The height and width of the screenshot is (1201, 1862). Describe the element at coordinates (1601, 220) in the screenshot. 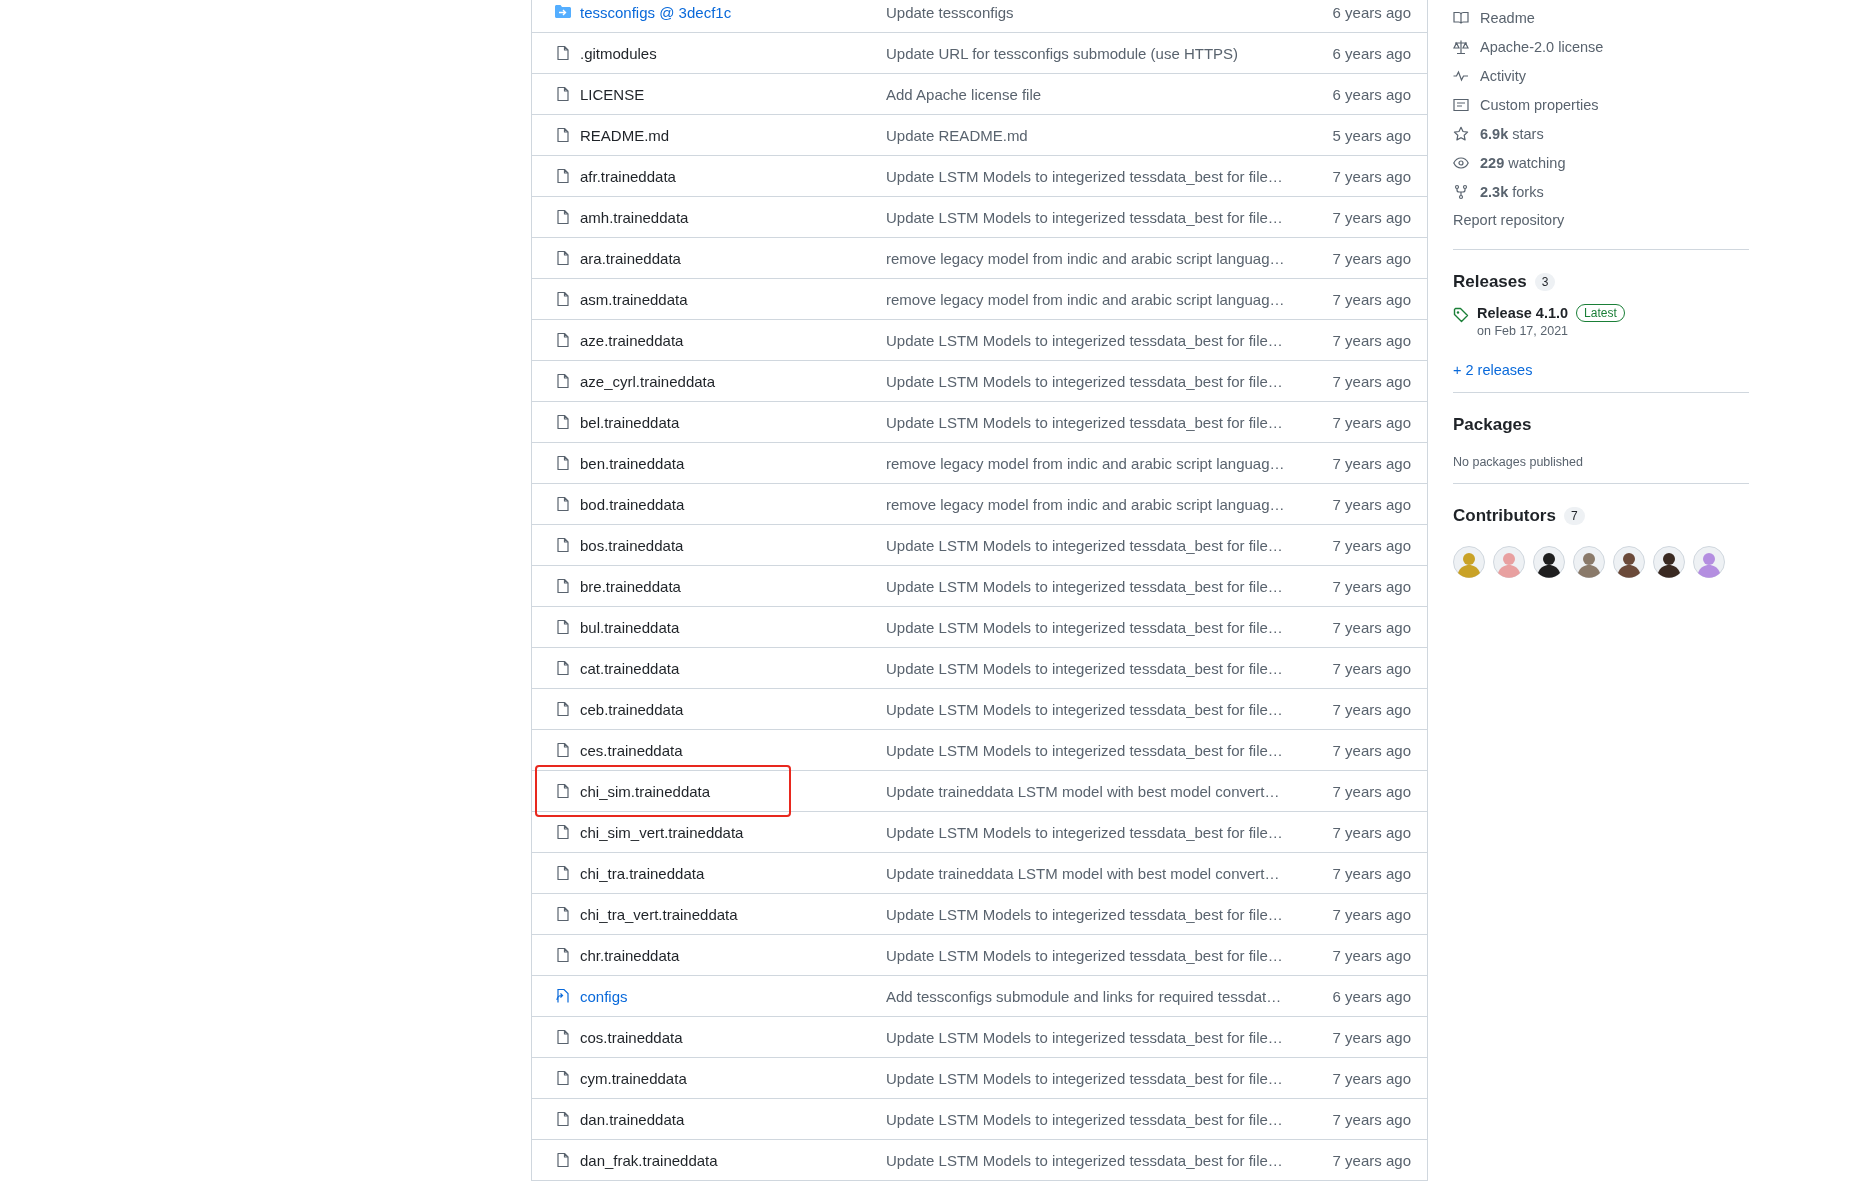

I see `report-link: Report repository` at that location.